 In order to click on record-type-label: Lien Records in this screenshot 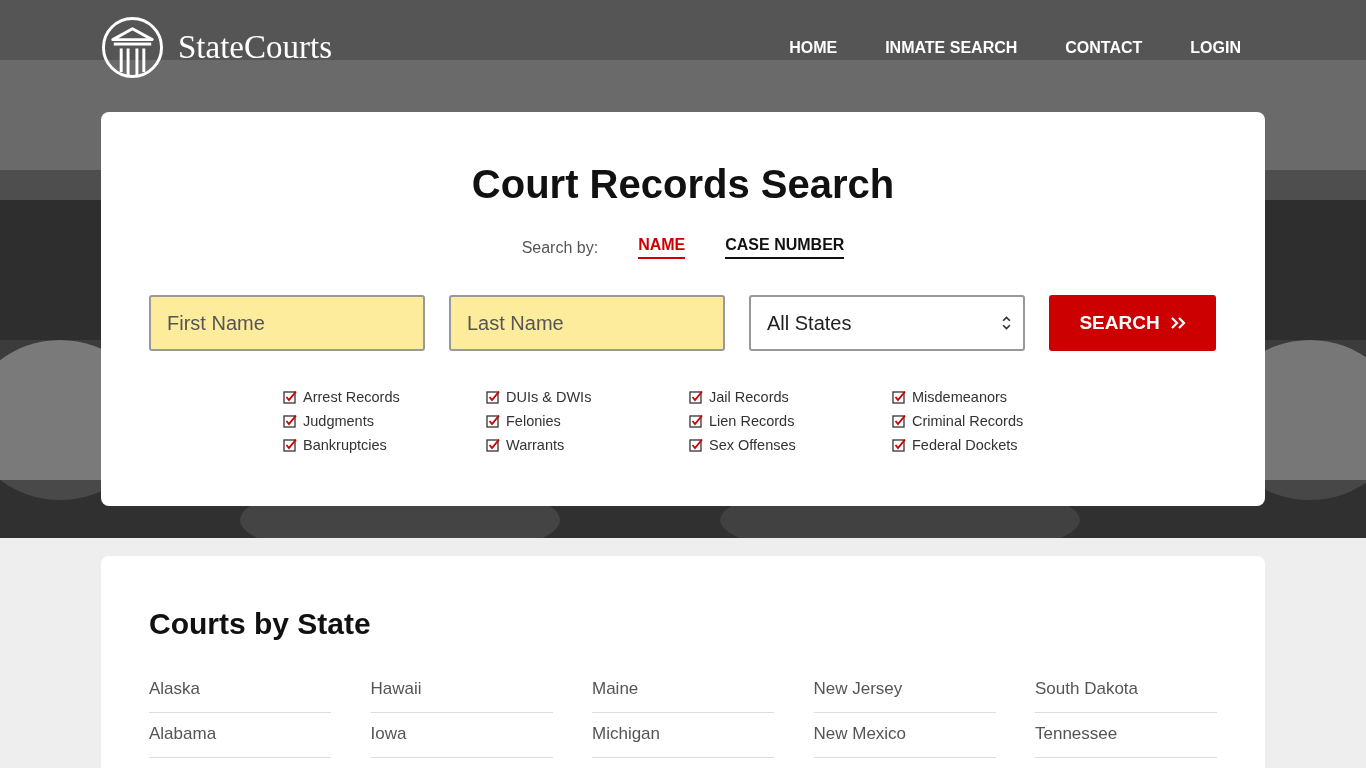, I will do `click(752, 421)`.